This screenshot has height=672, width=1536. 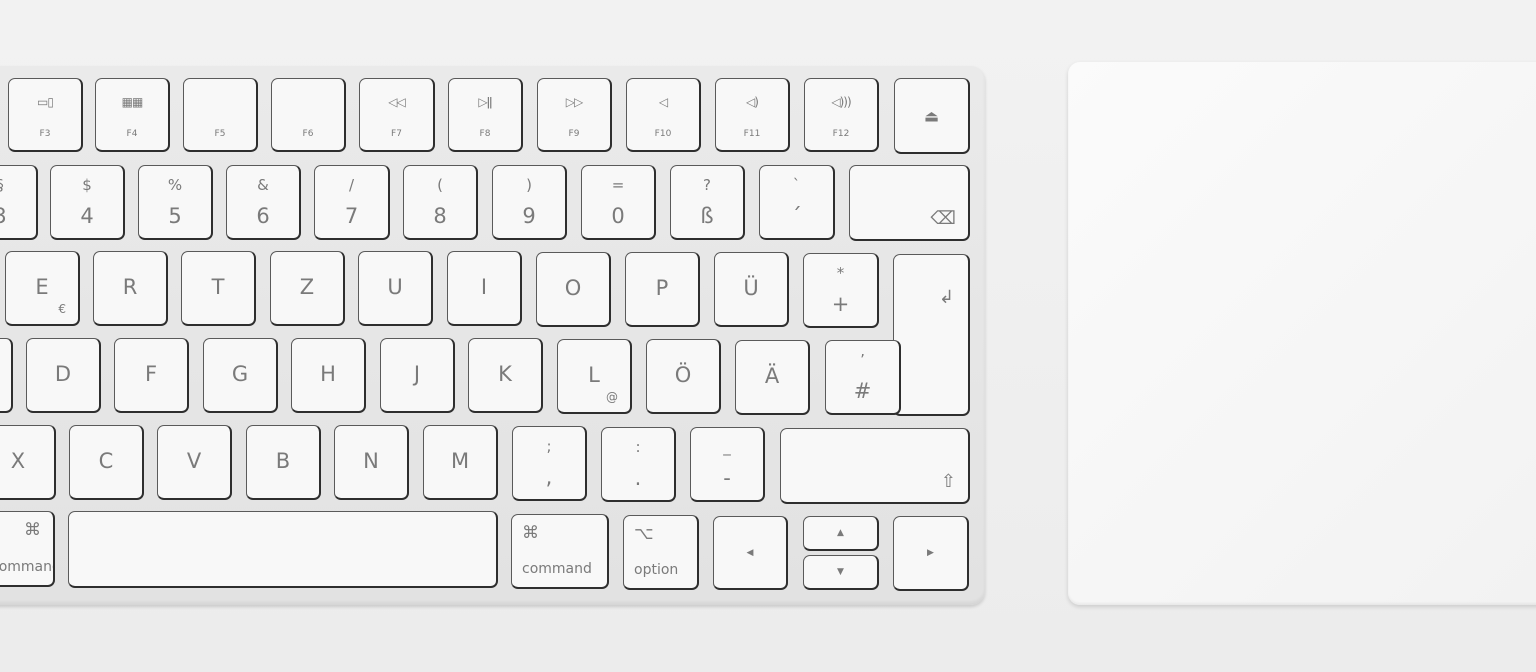 What do you see at coordinates (283, 549) in the screenshot?
I see `space-bar` at bounding box center [283, 549].